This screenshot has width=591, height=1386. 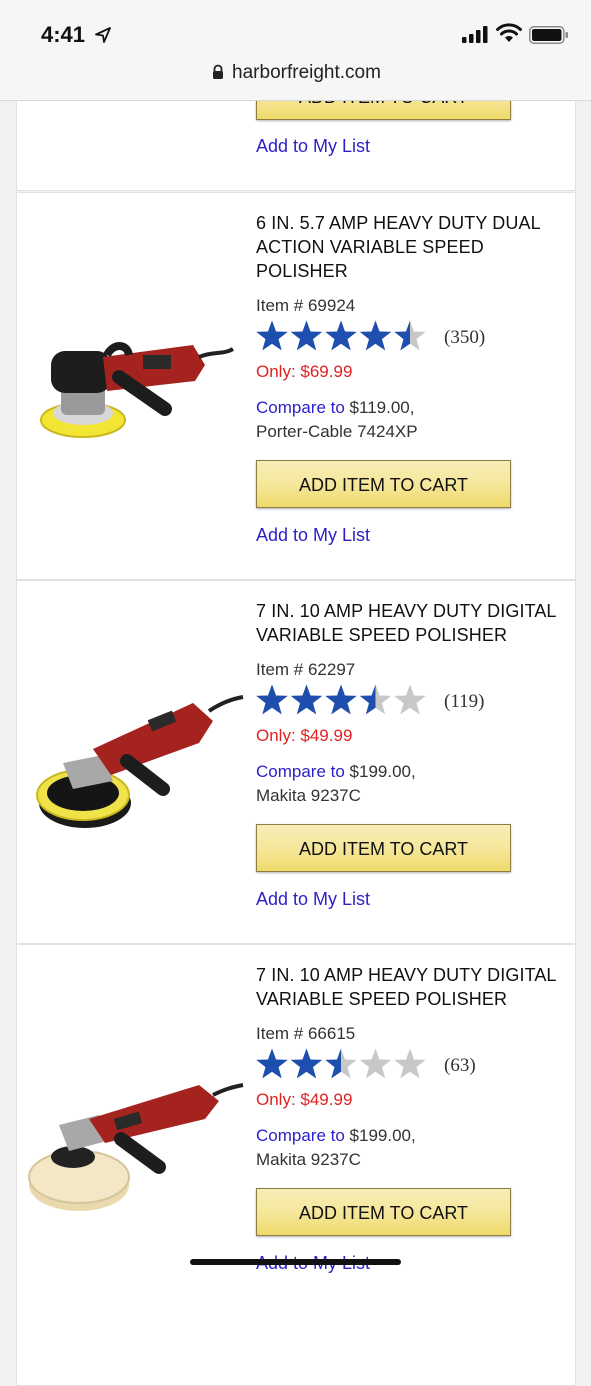 What do you see at coordinates (337, 431) in the screenshot?
I see `compare-model: Porter-Cable 7424XP` at bounding box center [337, 431].